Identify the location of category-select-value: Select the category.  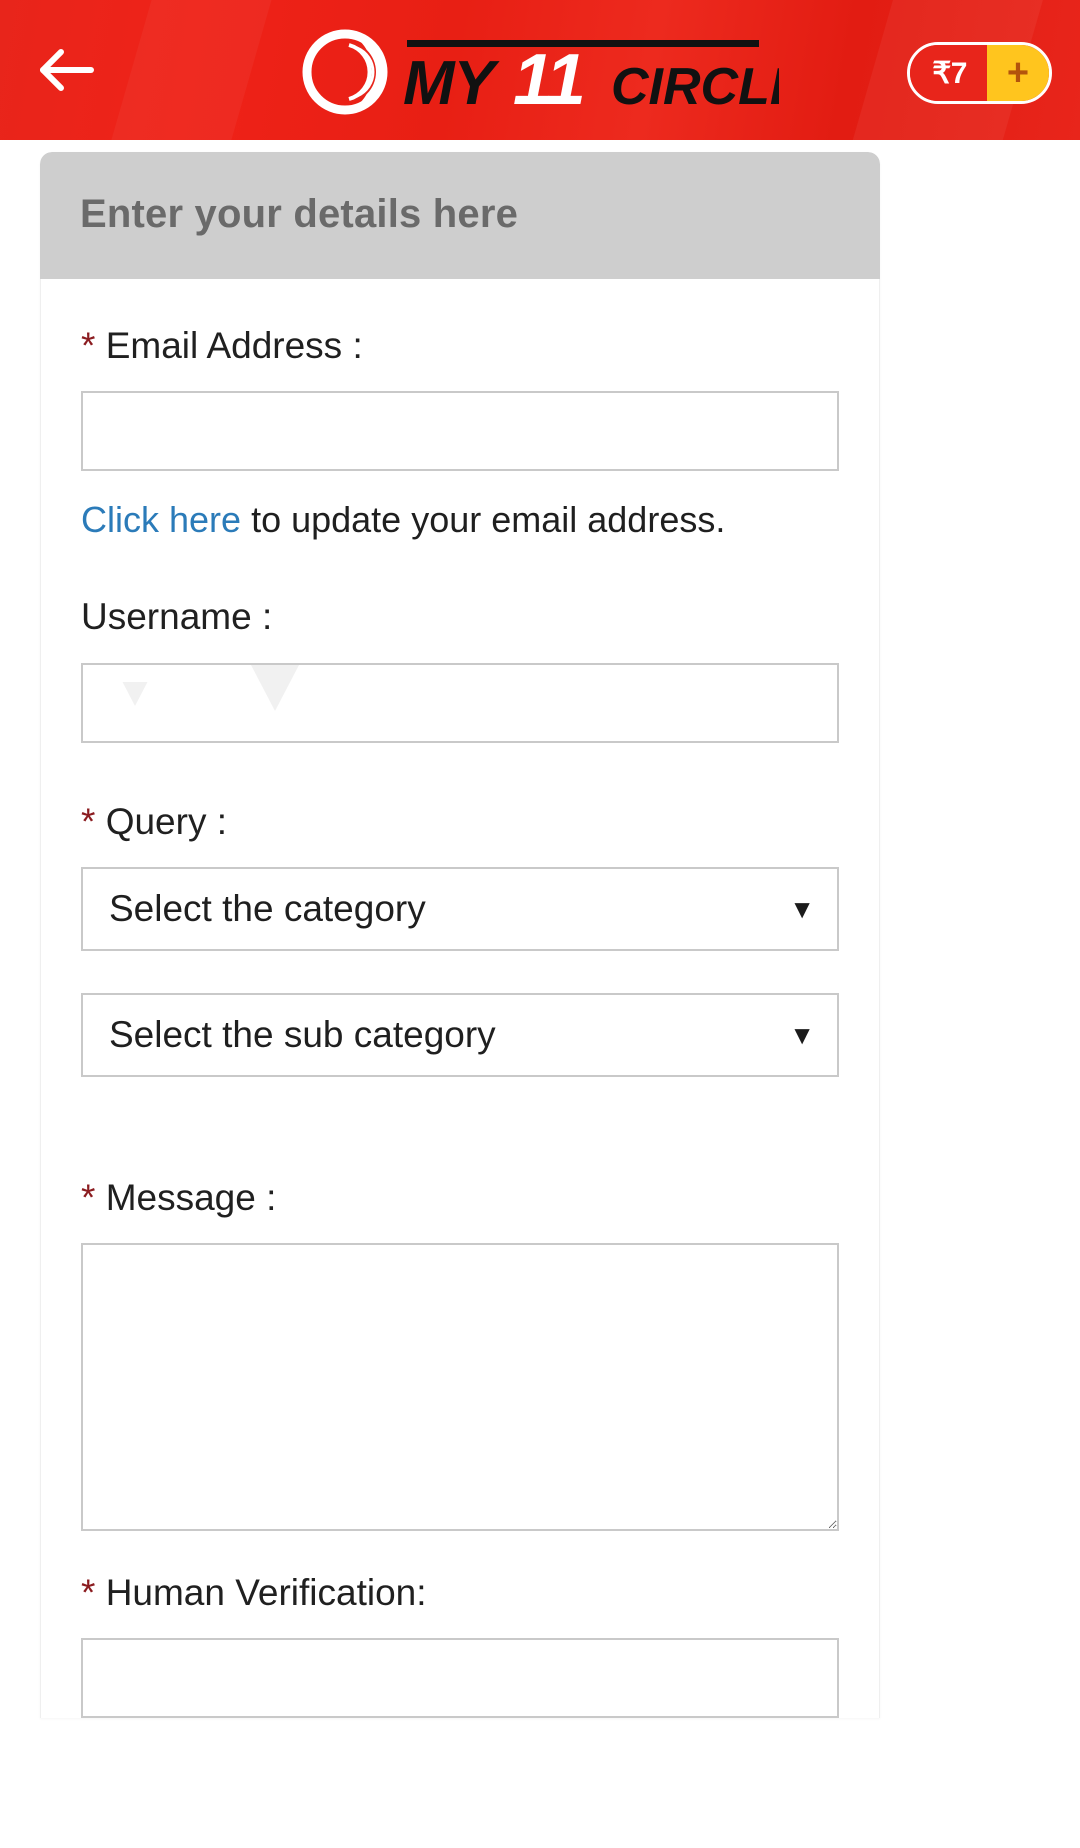
(267, 908).